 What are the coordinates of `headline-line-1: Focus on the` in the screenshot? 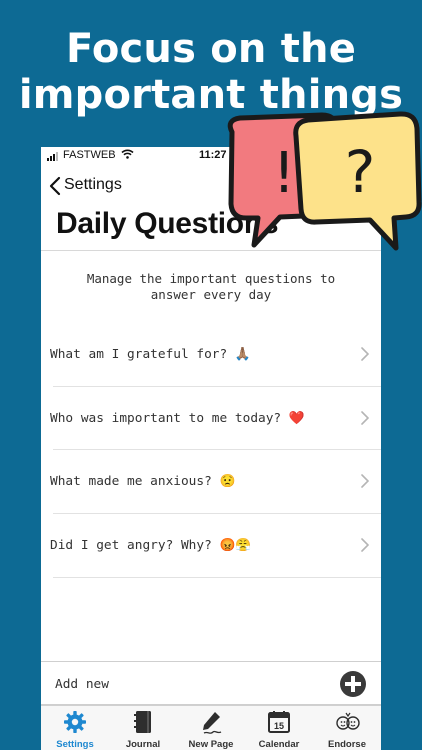 It's located at (211, 49).